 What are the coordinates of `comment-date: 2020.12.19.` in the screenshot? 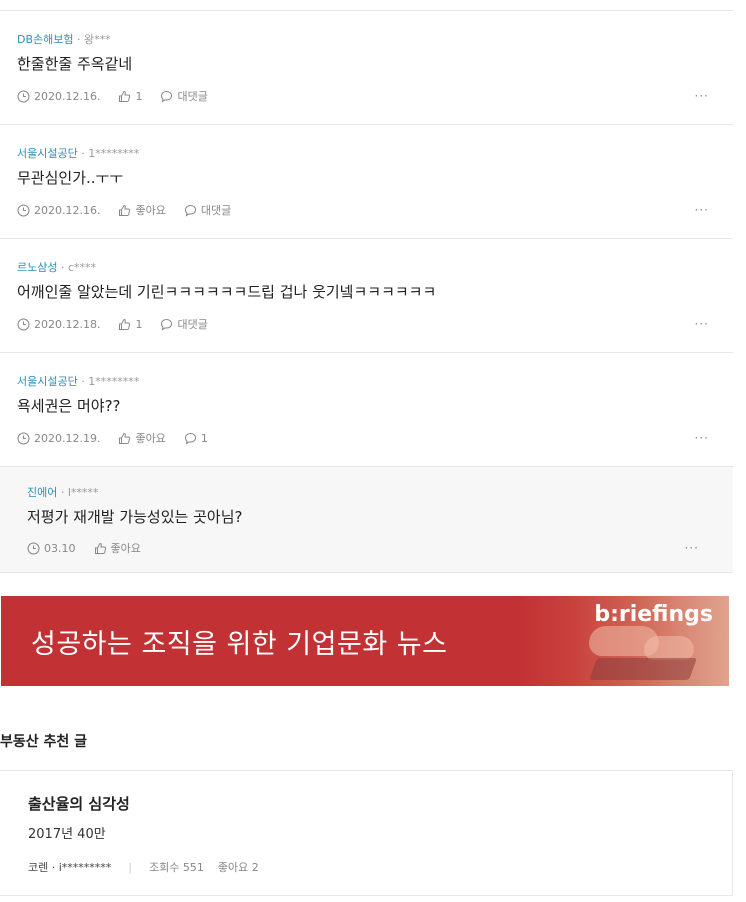 It's located at (58, 438).